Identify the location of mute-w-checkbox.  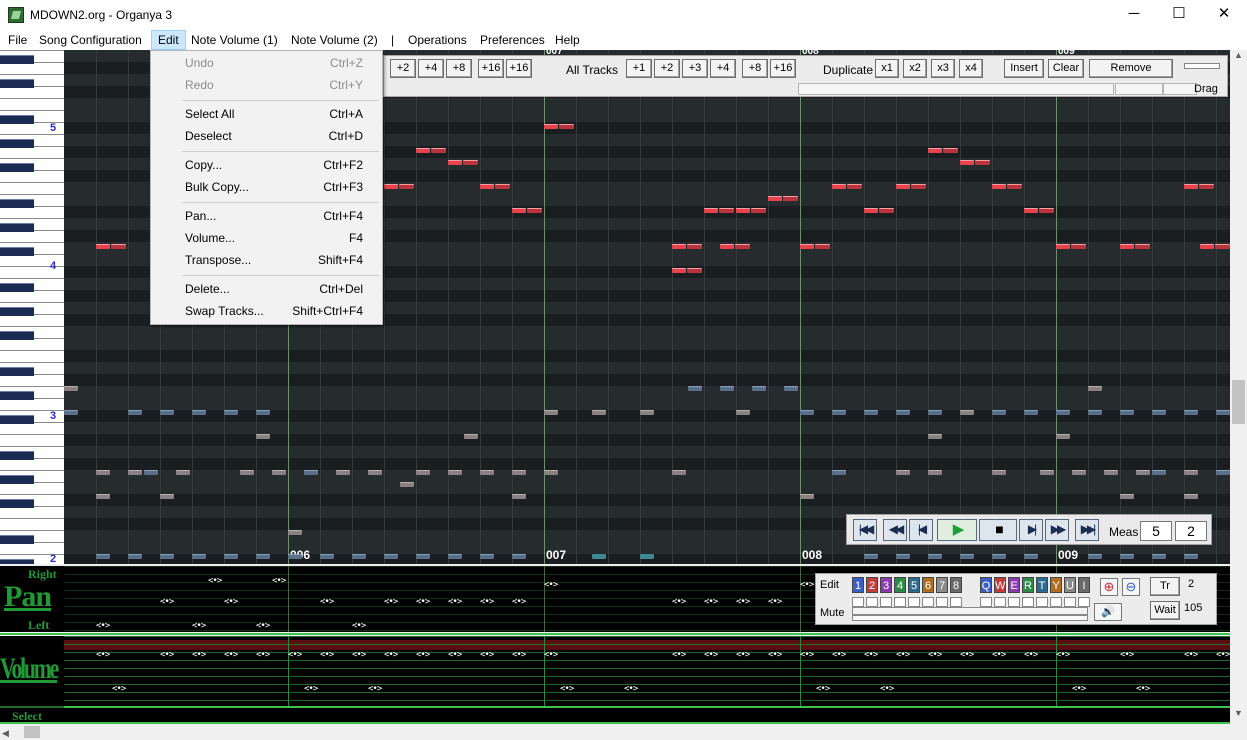
(1000, 602).